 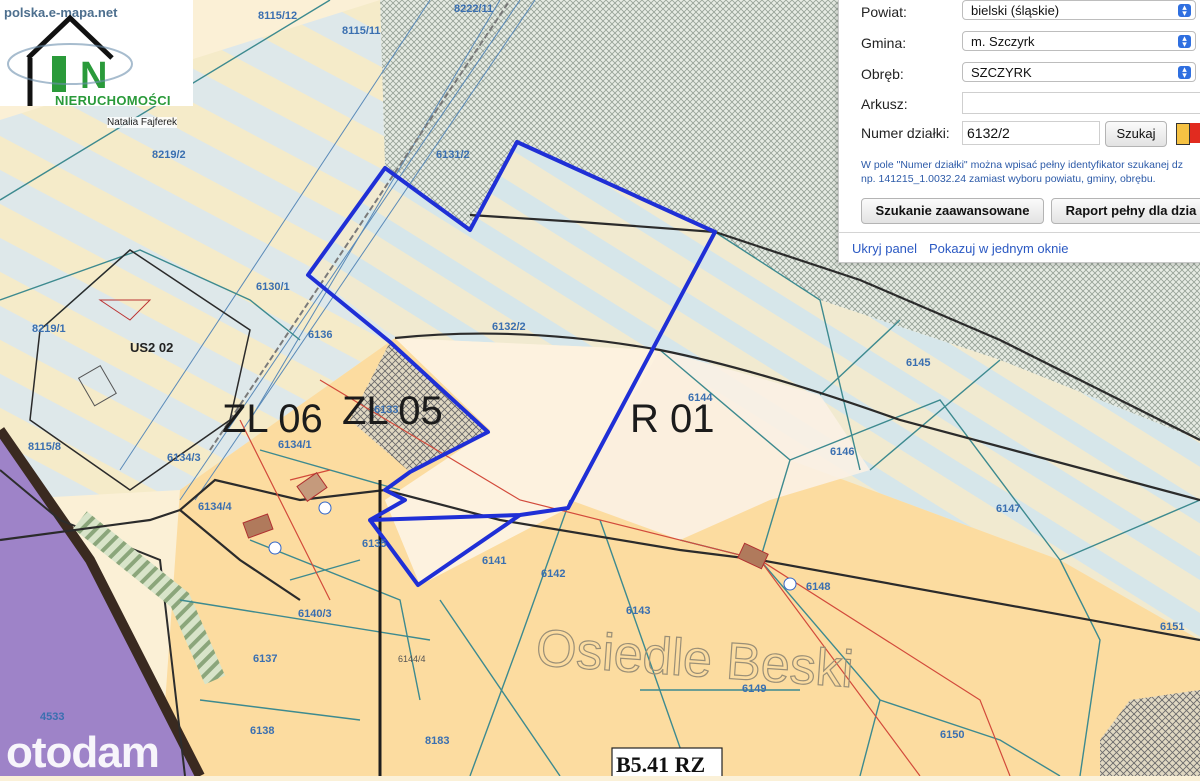 I want to click on svg-text: N, so click(x=93, y=76).